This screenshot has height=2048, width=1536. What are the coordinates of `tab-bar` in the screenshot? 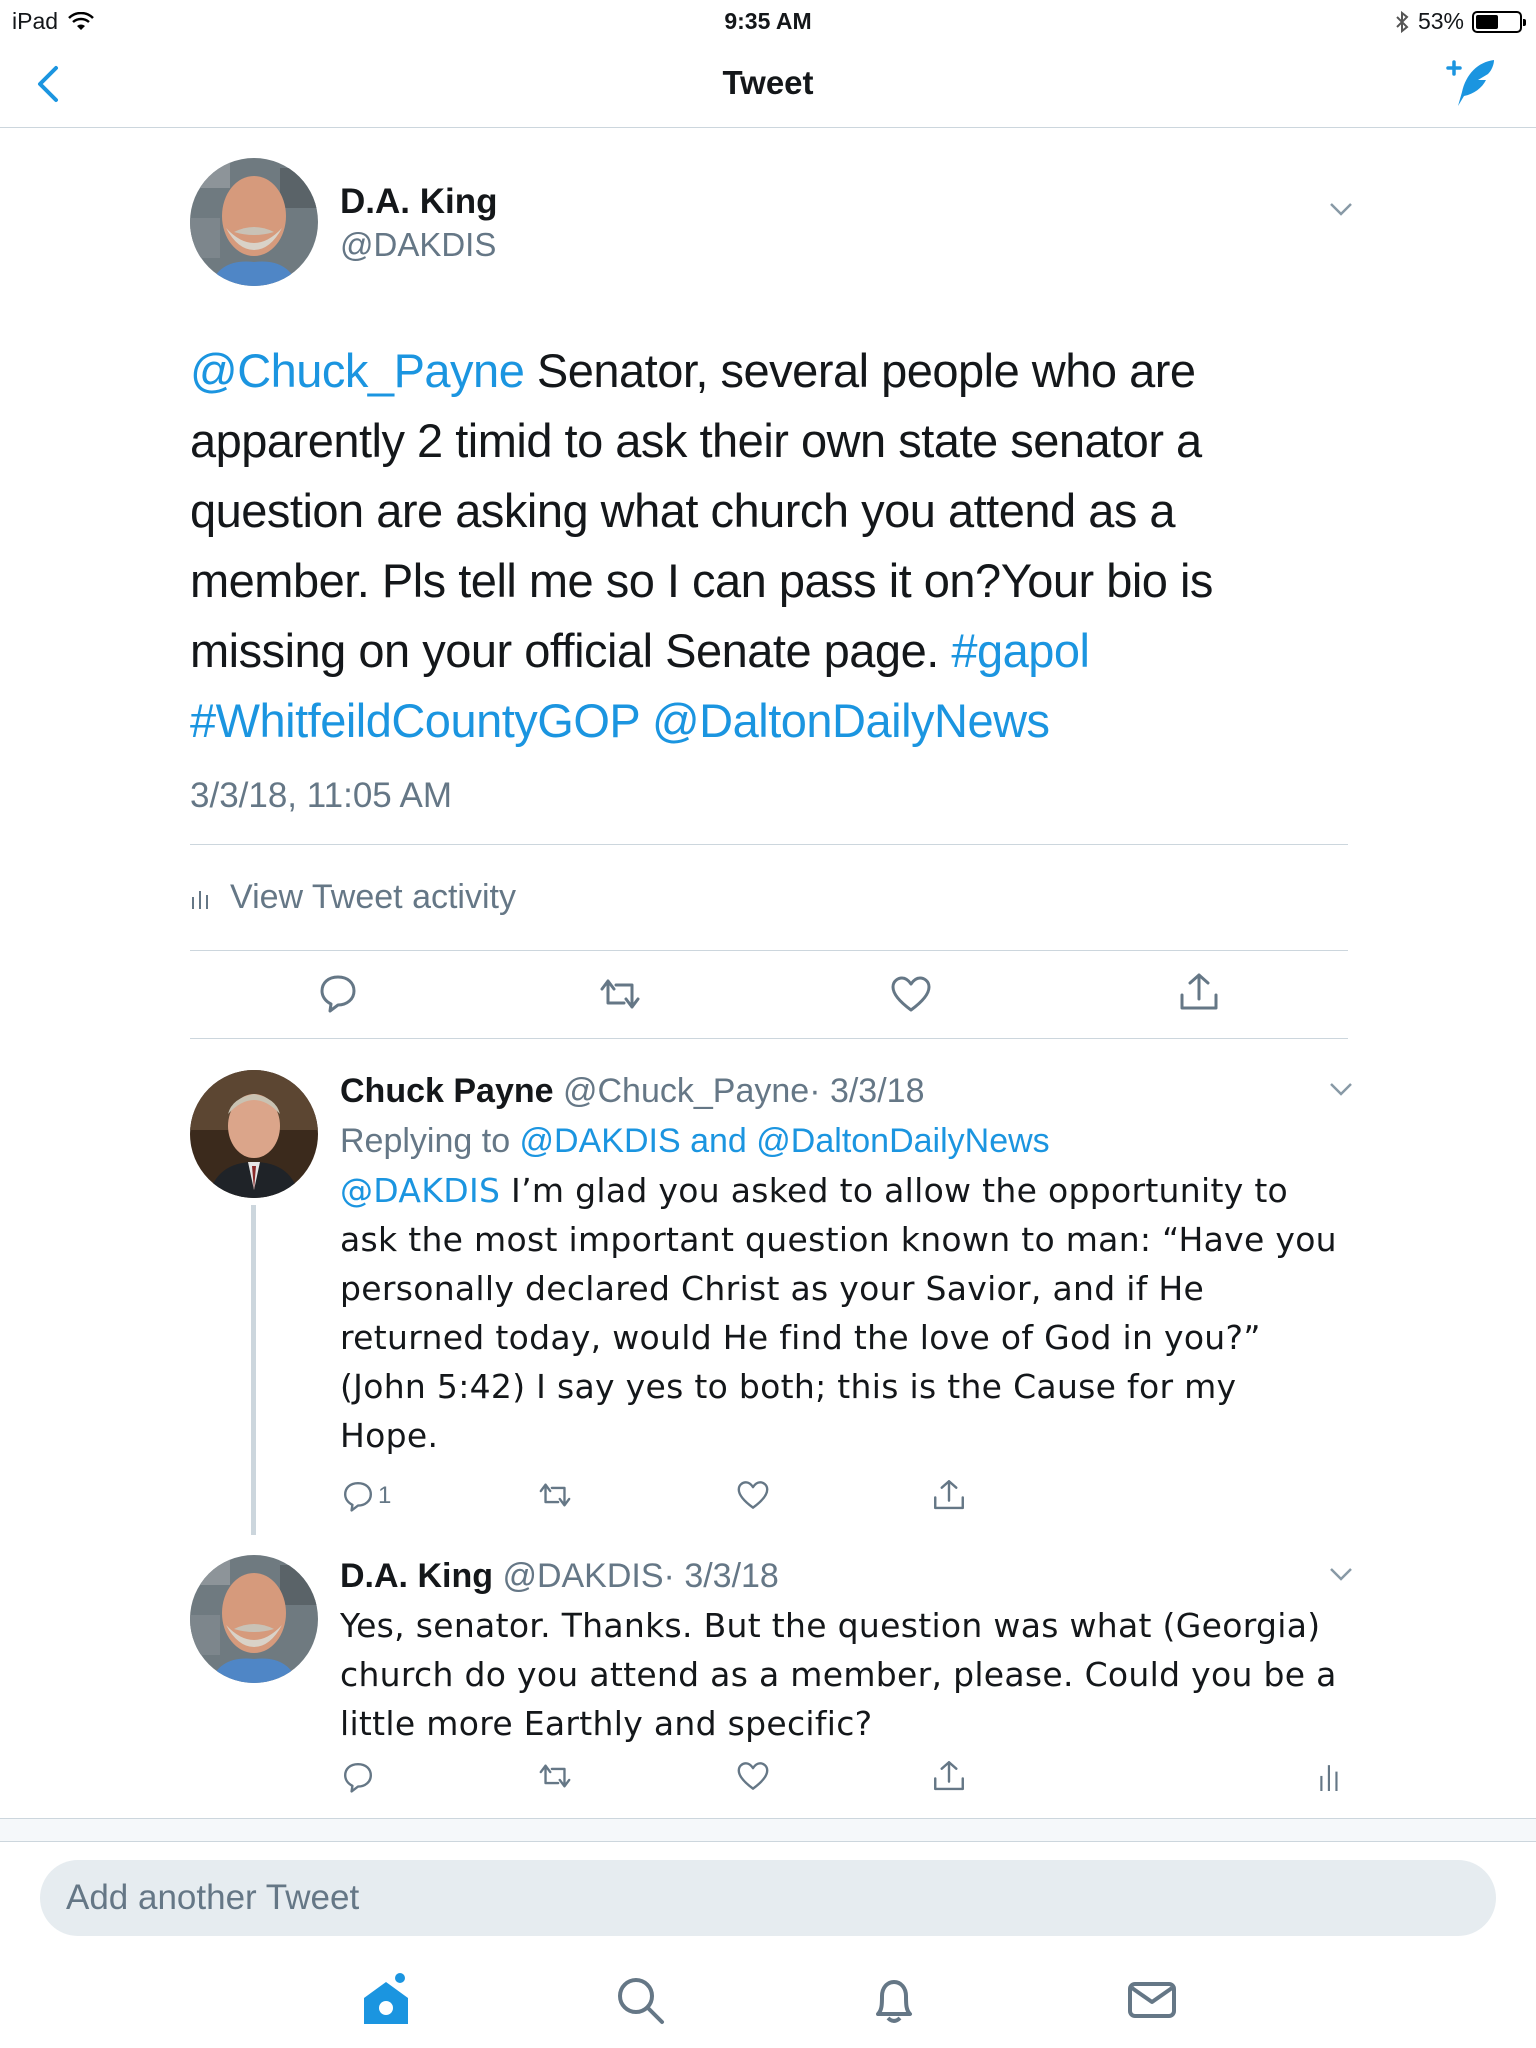 It's located at (768, 1999).